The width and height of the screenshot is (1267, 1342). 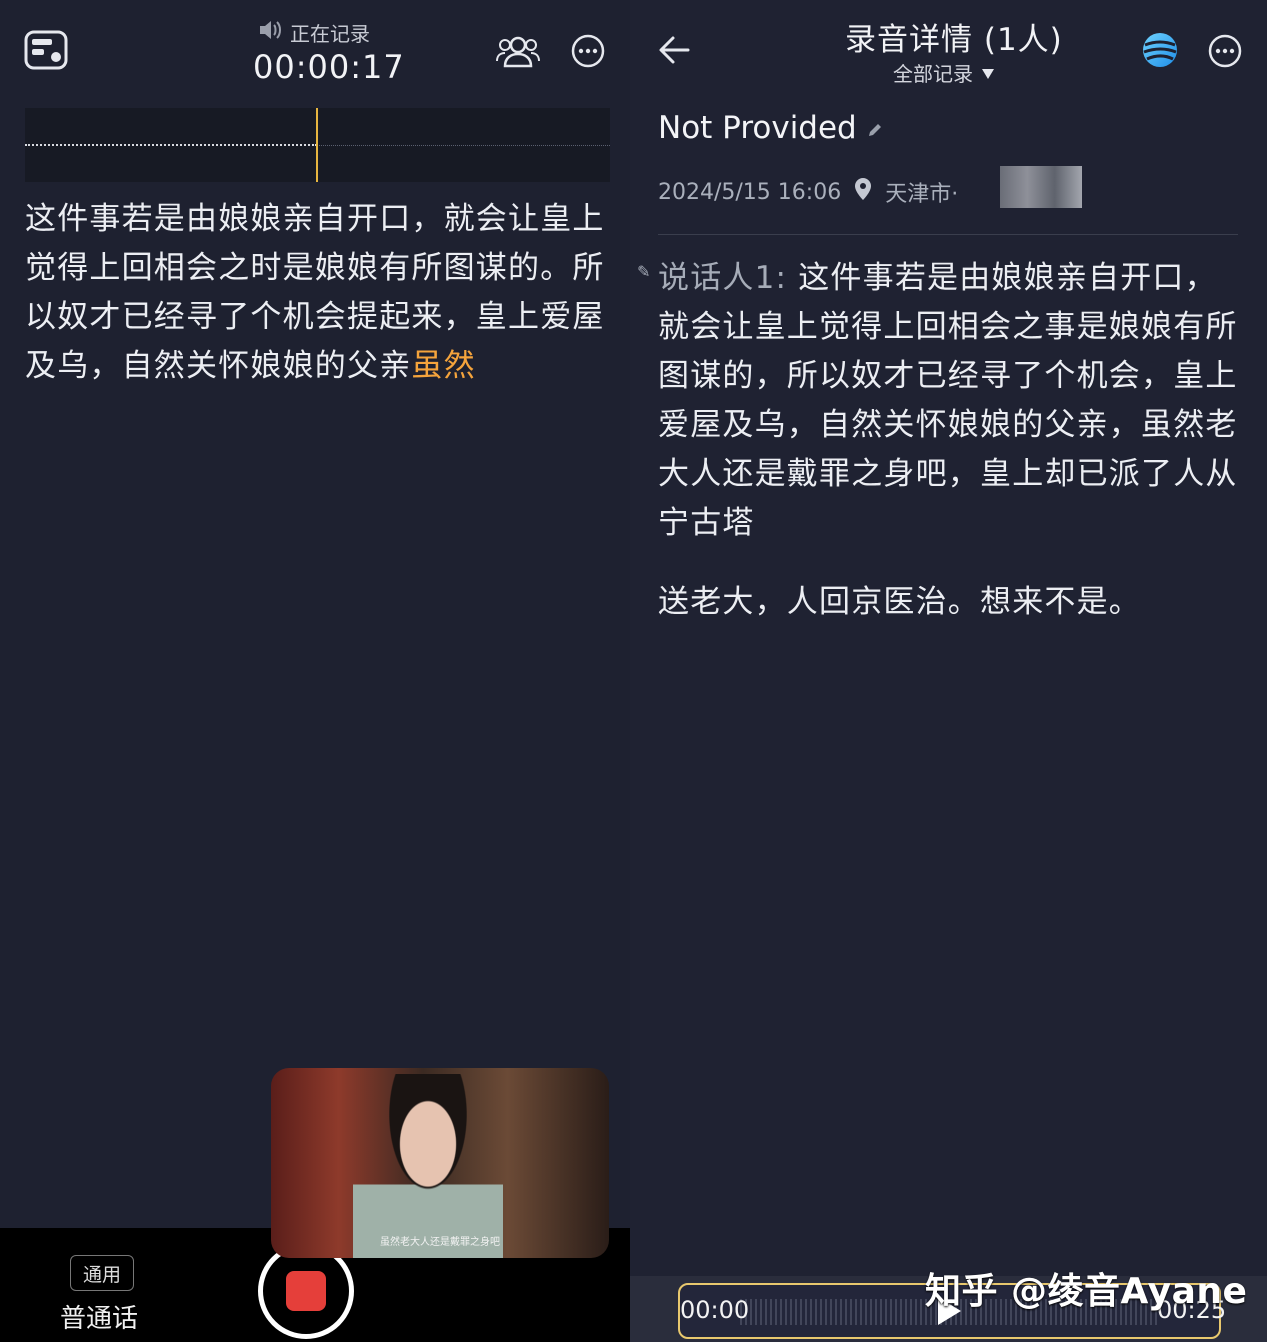 What do you see at coordinates (271, 32) in the screenshot?
I see `speaker-icon` at bounding box center [271, 32].